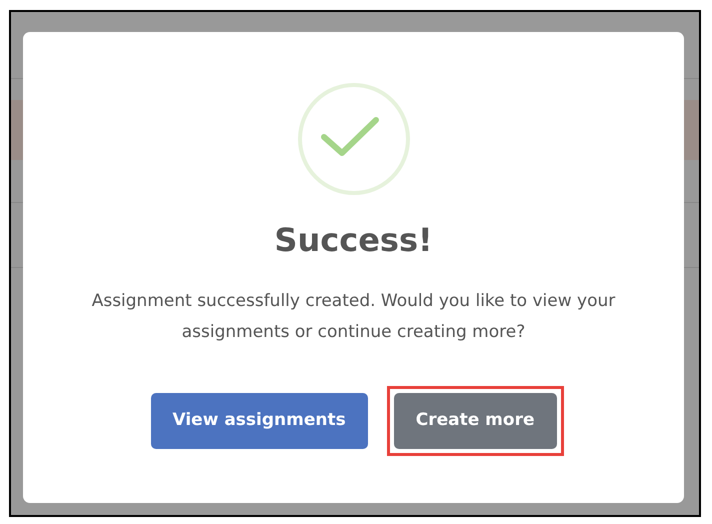 Image resolution: width=712 pixels, height=524 pixels. Describe the element at coordinates (353, 317) in the screenshot. I see `dialog-message: Assignment successfully created. Would you like to view your assignments or continue creating more?` at that location.